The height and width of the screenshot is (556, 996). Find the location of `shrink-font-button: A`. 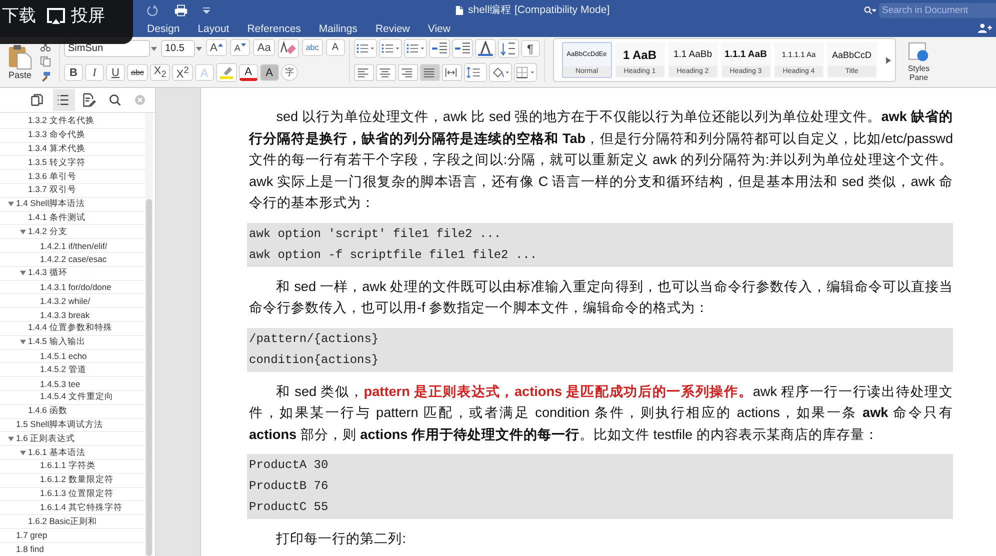

shrink-font-button: A is located at coordinates (240, 47).